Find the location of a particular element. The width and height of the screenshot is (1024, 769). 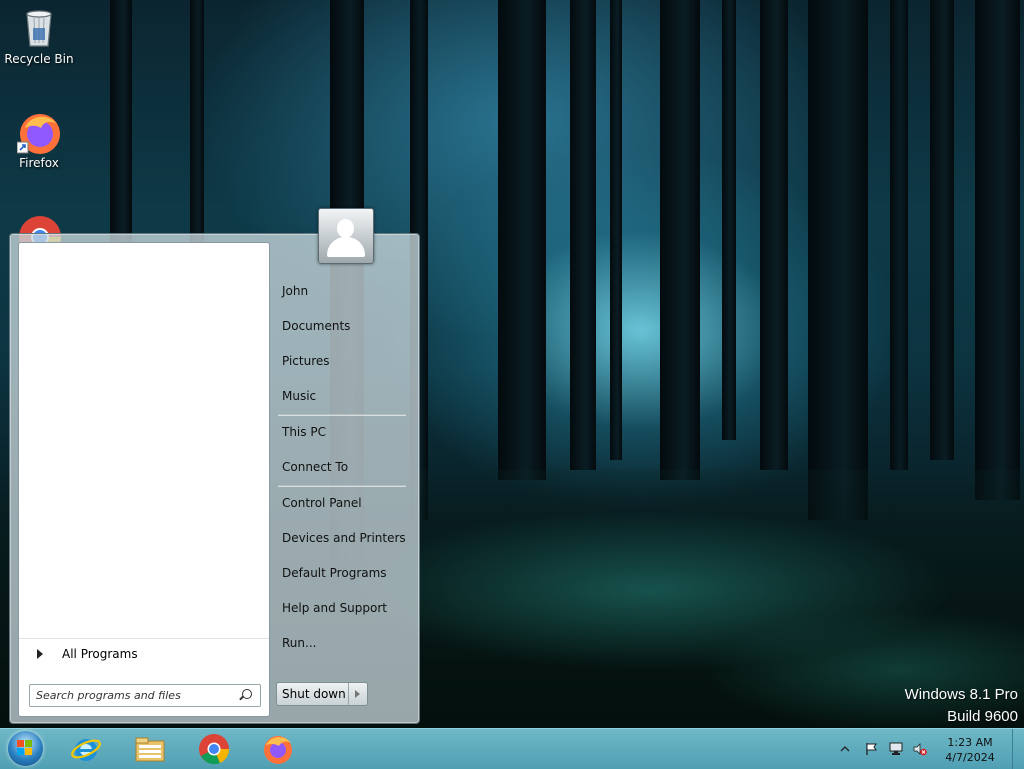

start-link-devices-and-printers: Devices and Printers is located at coordinates (347, 538).